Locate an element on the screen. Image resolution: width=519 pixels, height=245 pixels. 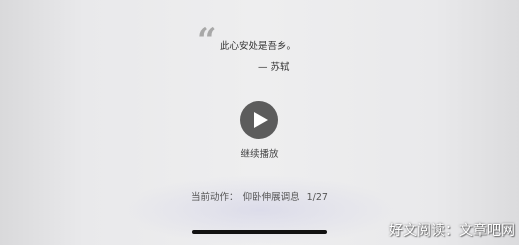
quote-author: — 苏轼 is located at coordinates (274, 67).